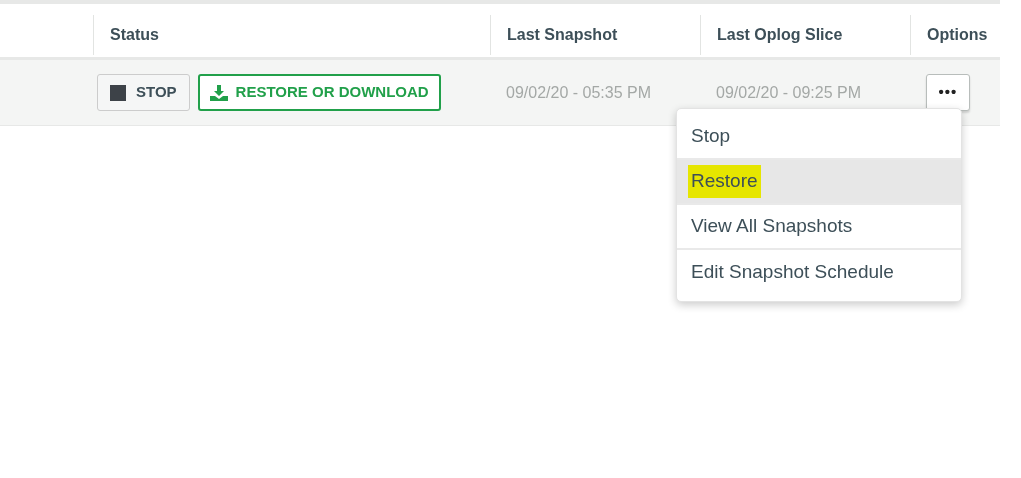 Image resolution: width=1021 pixels, height=478 pixels. I want to click on menu-item: Edit Snapshot Schedule, so click(819, 272).